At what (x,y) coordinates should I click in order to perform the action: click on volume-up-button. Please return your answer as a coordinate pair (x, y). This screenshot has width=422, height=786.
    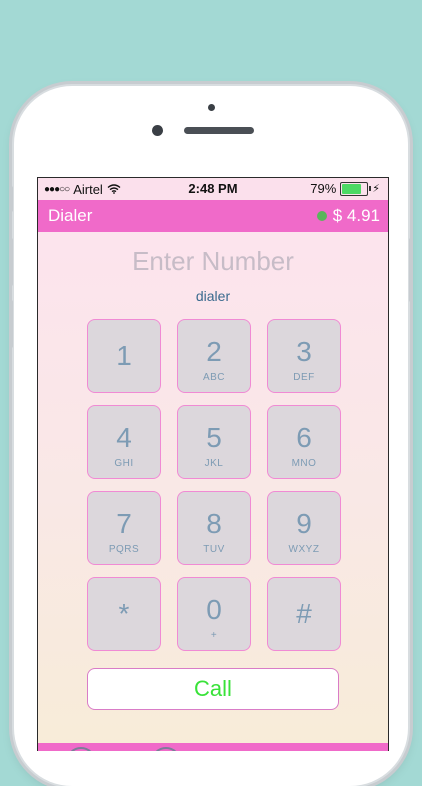
    Looking at the image, I should click on (11, 262).